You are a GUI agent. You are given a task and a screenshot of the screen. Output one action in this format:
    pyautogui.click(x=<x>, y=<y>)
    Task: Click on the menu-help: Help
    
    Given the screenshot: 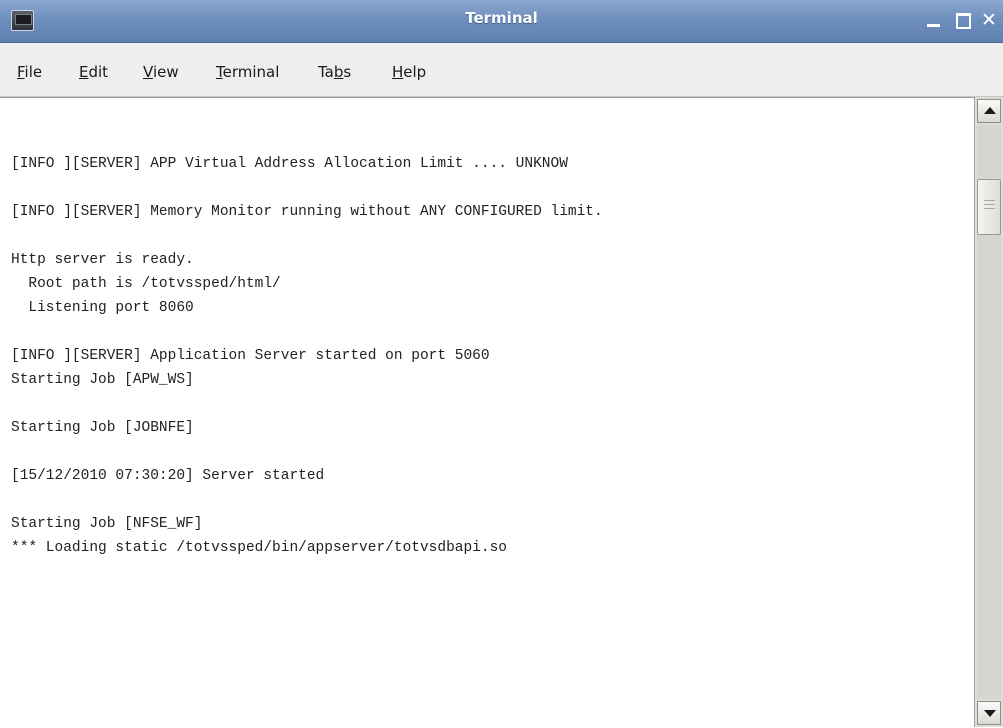 What is the action you would take?
    pyautogui.click(x=409, y=72)
    